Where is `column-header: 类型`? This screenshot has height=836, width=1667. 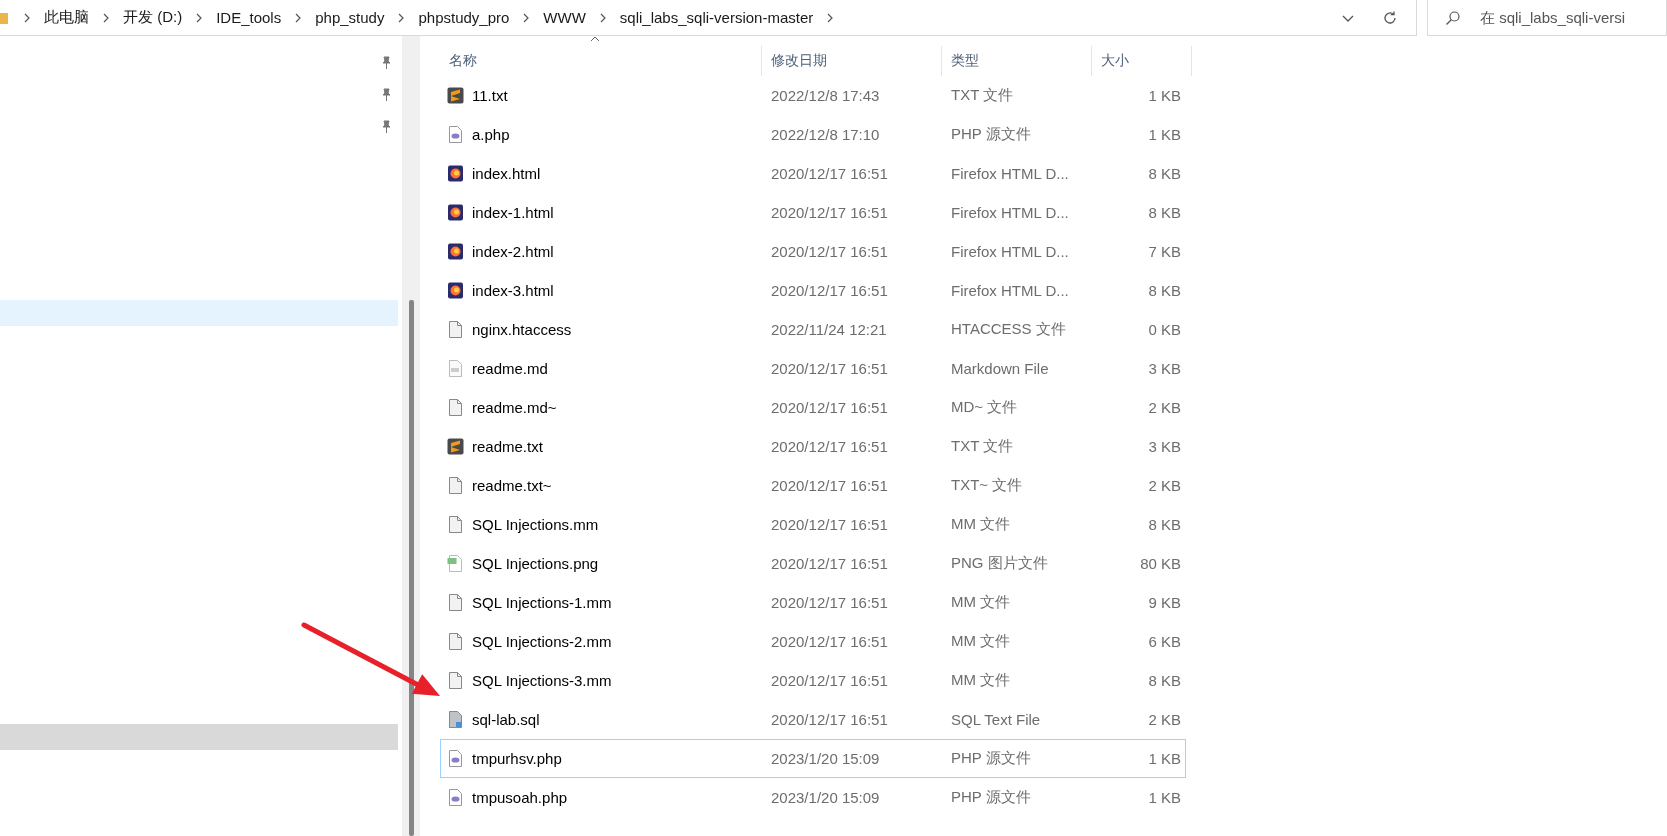
column-header: 类型 is located at coordinates (1017, 61).